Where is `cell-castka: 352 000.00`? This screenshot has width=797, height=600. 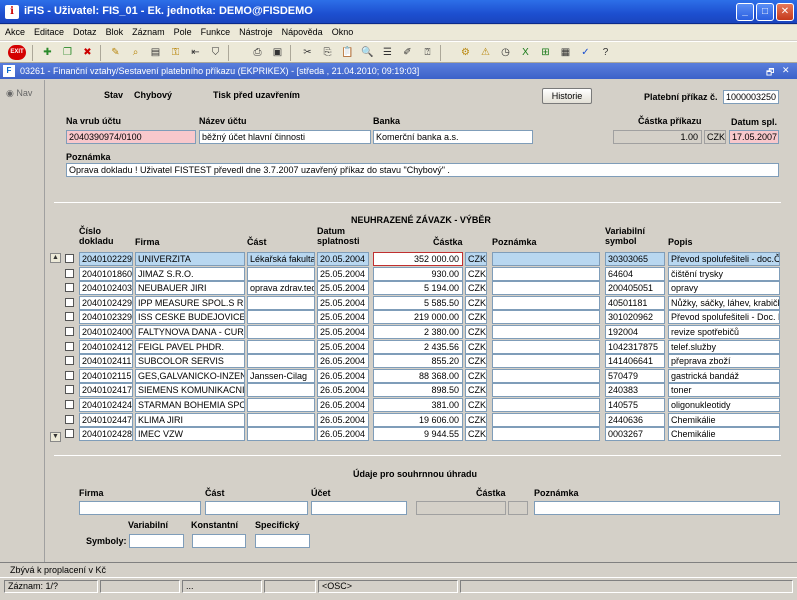
cell-castka: 352 000.00 is located at coordinates (418, 259).